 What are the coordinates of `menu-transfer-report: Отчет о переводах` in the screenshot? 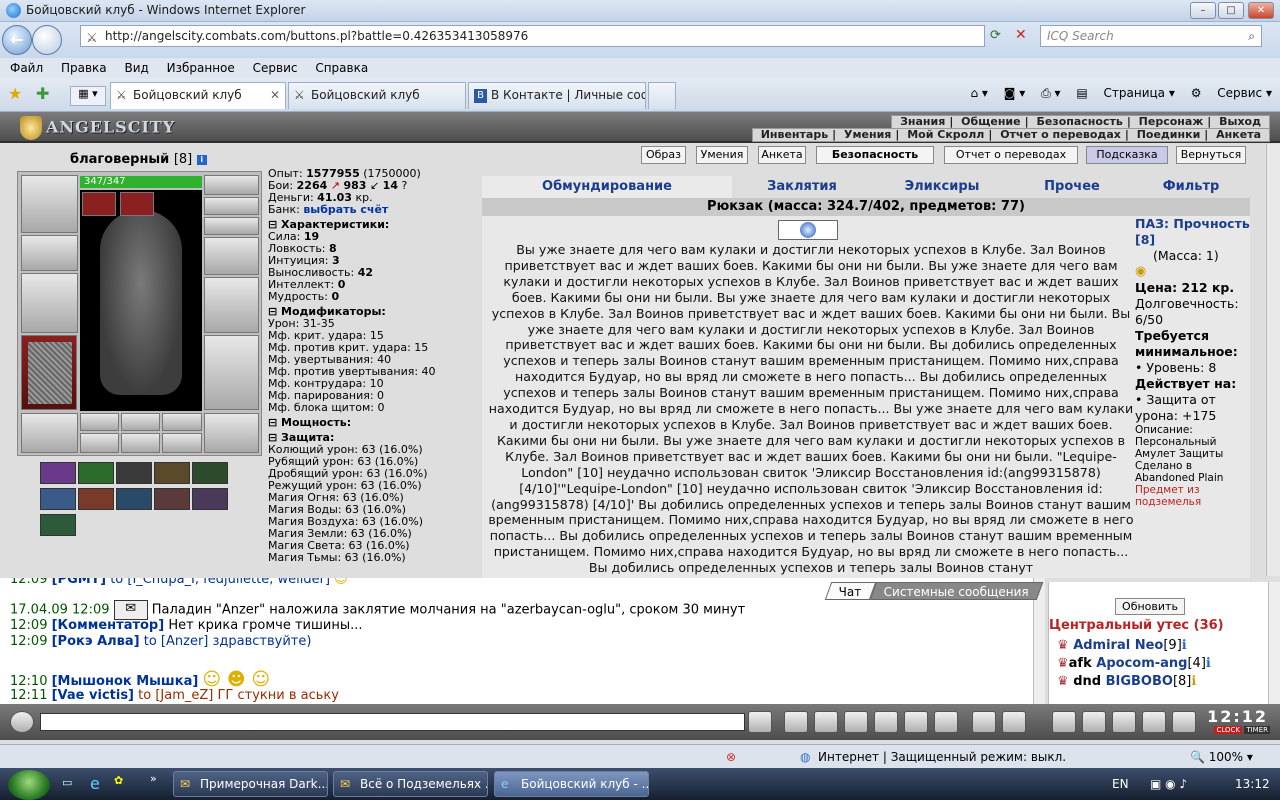 It's located at (1060, 134).